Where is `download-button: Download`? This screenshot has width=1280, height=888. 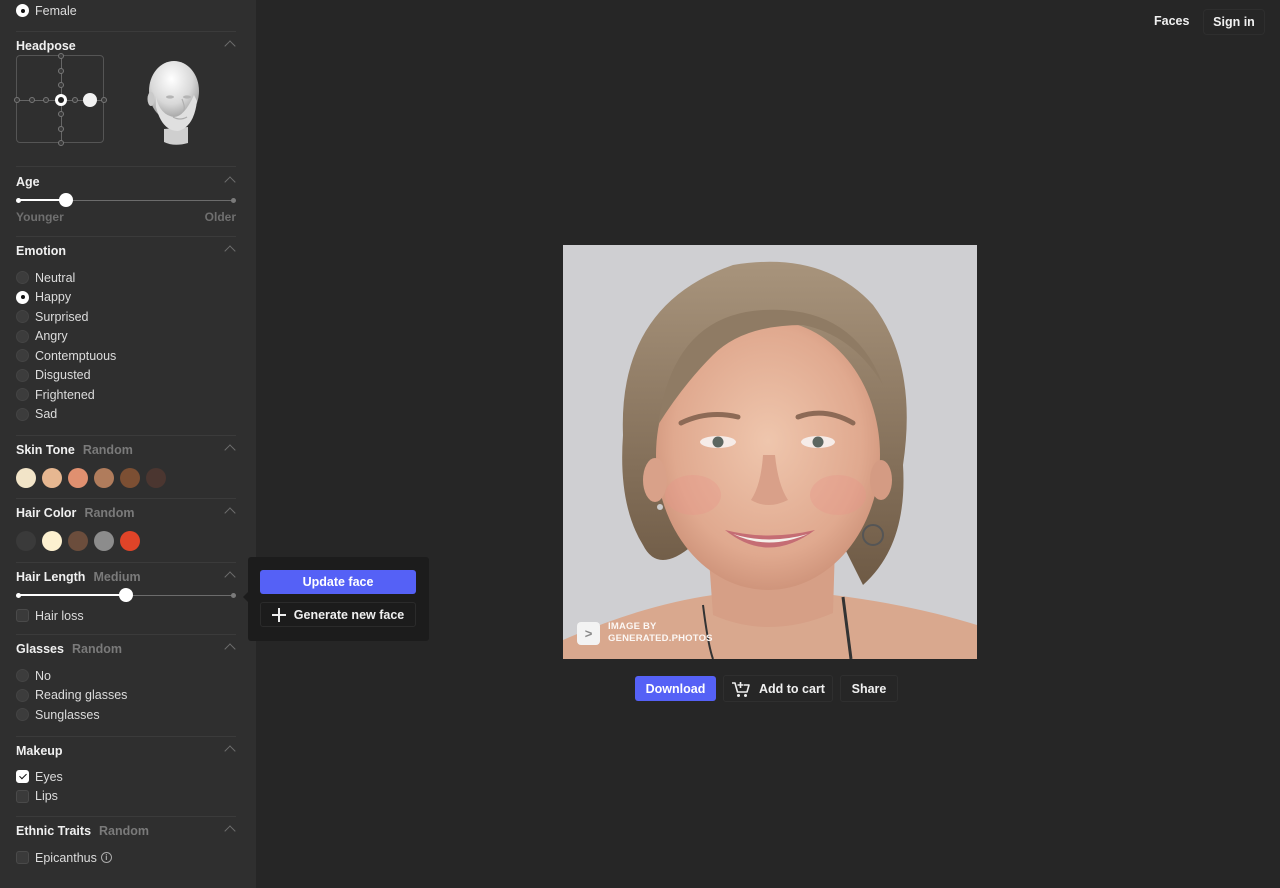
download-button: Download is located at coordinates (675, 688).